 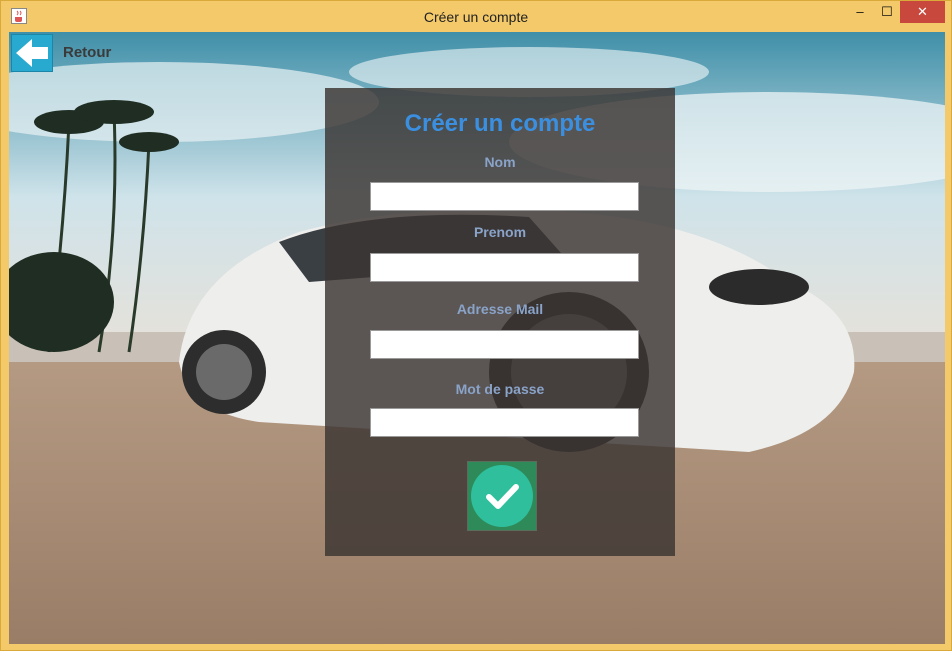 What do you see at coordinates (500, 232) in the screenshot?
I see `prenom-label: Prenom` at bounding box center [500, 232].